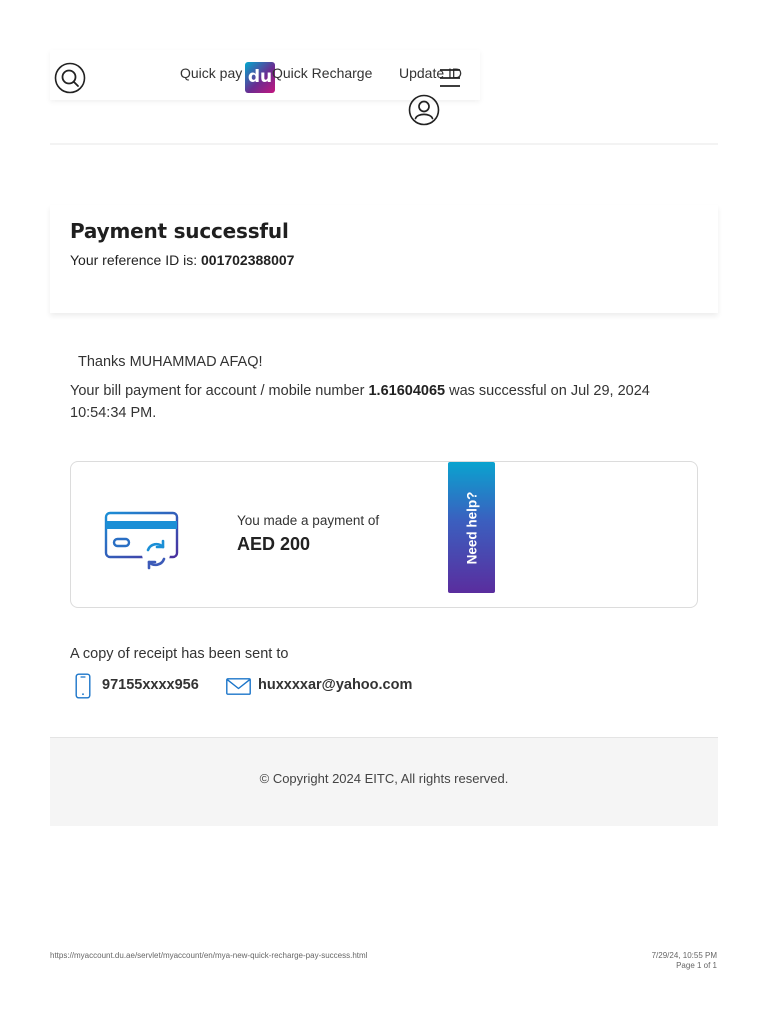  Describe the element at coordinates (335, 685) in the screenshot. I see `receipt-email: huxxxxar@yahoo.com` at that location.